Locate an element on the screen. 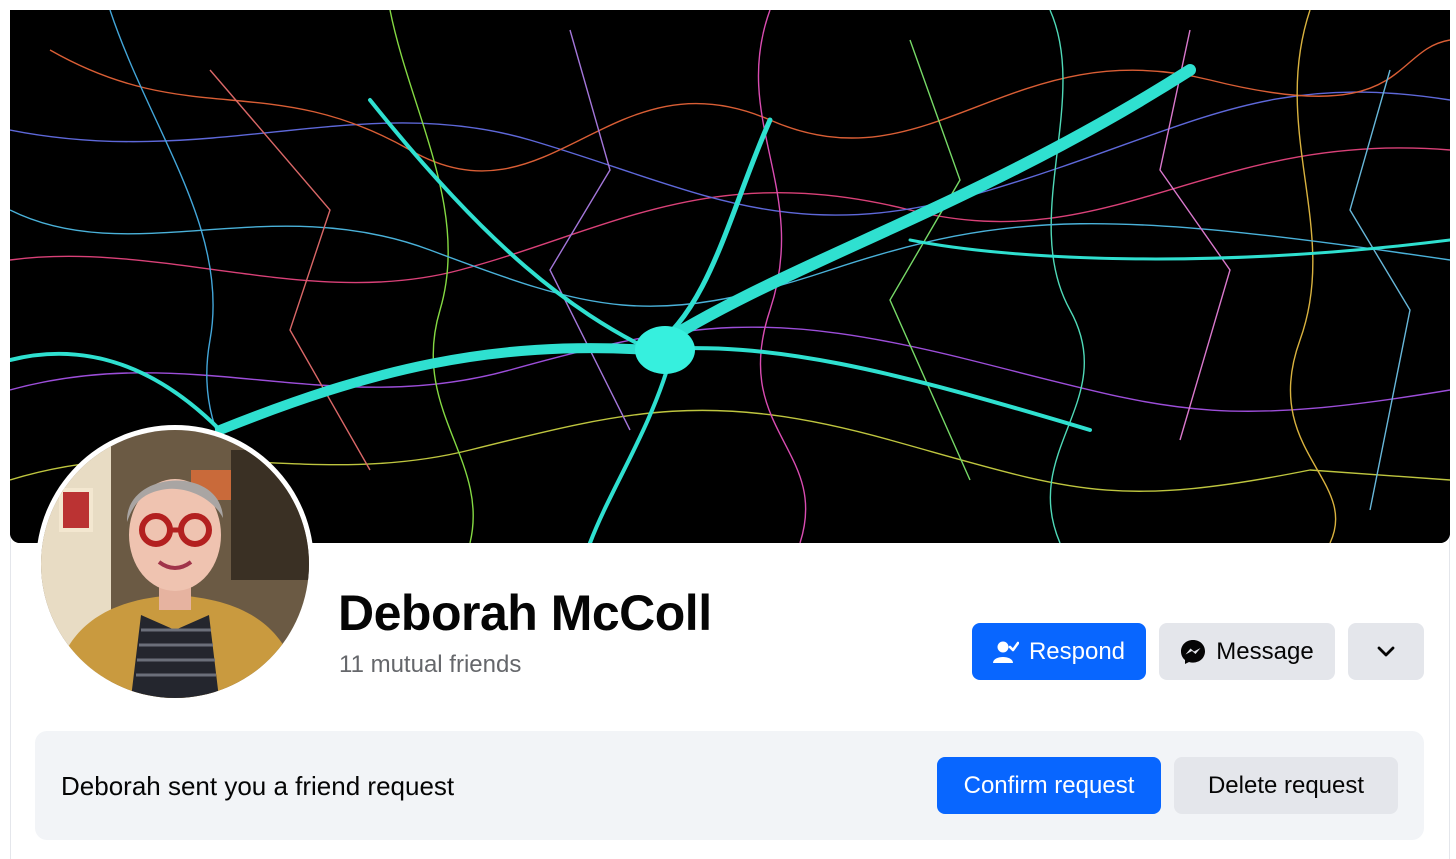 The image size is (1456, 859). respond-button: Respond is located at coordinates (1059, 651).